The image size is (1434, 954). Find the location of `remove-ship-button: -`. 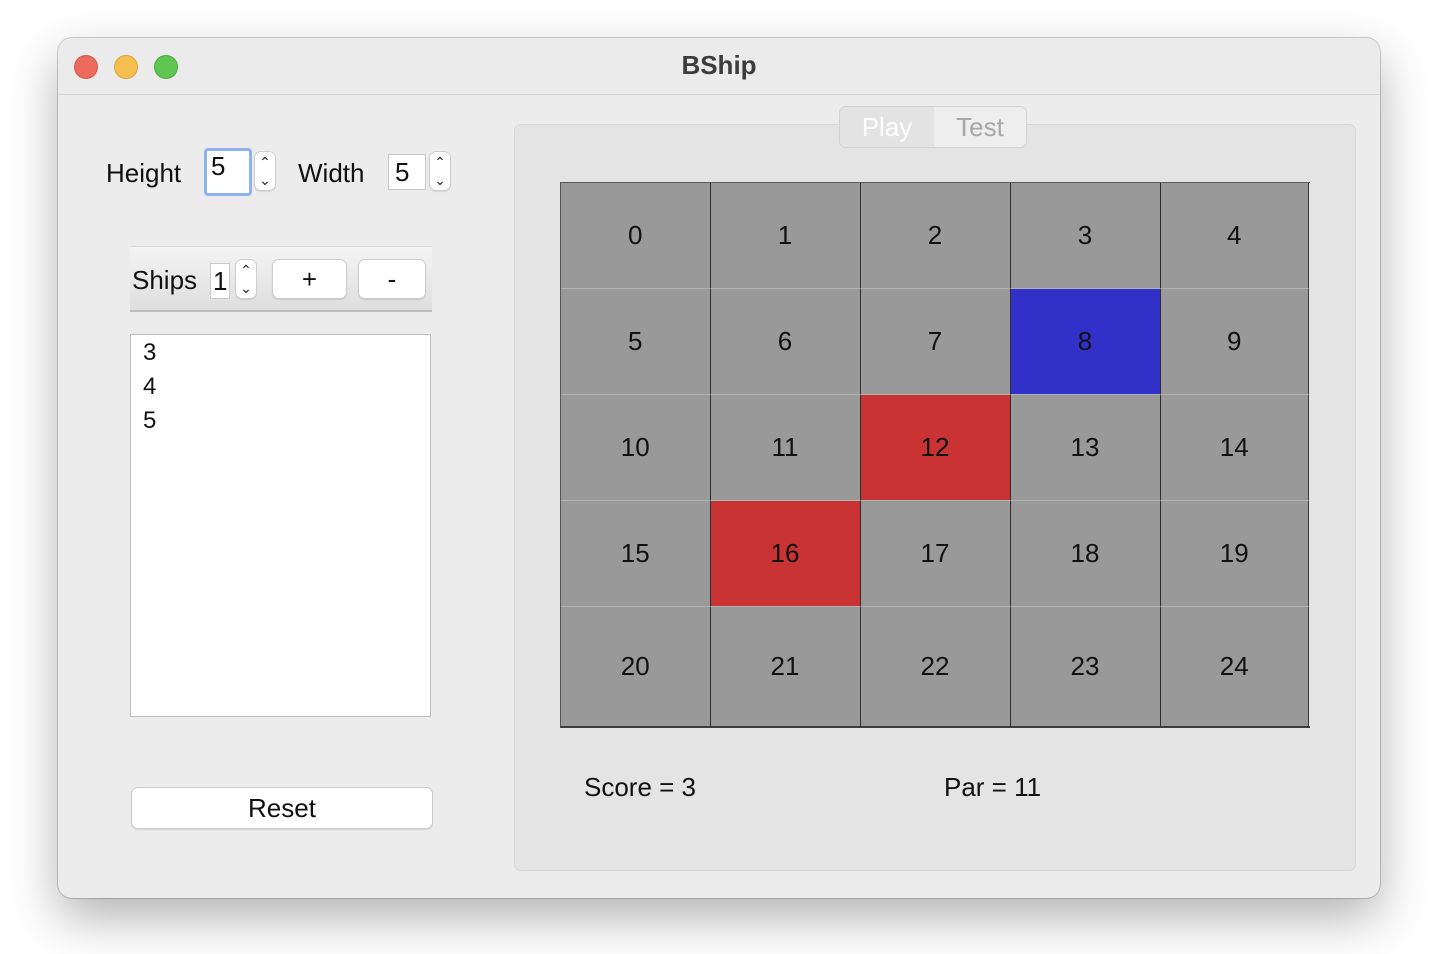

remove-ship-button: - is located at coordinates (392, 279).